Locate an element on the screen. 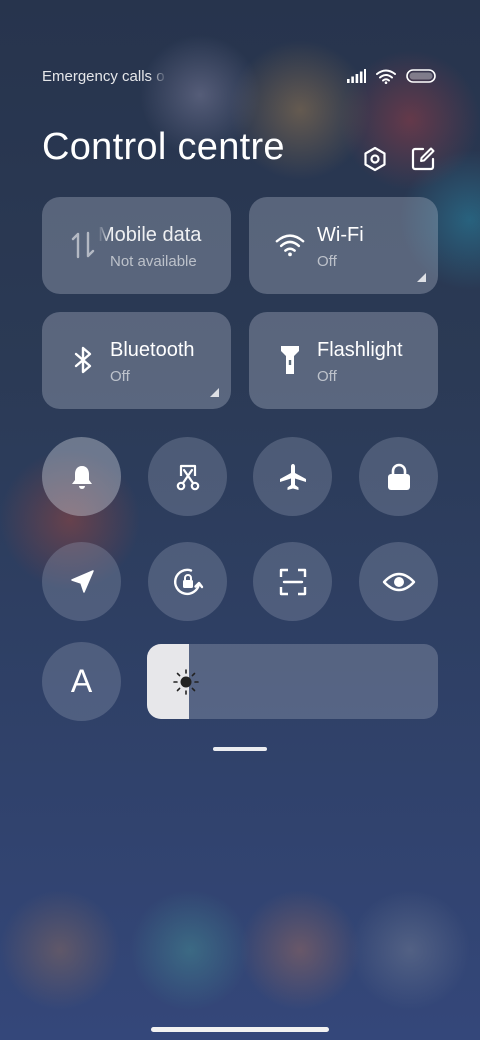  eye-icon is located at coordinates (398, 581).